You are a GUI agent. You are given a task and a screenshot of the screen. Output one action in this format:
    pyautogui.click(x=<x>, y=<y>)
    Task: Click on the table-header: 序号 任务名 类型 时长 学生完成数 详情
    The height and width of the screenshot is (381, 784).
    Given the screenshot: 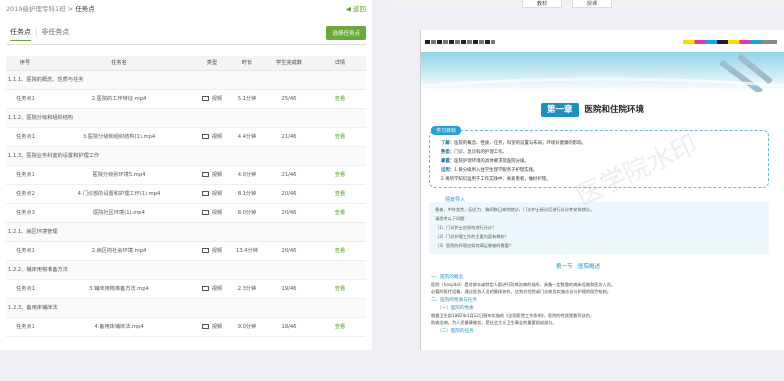 What is the action you would take?
    pyautogui.click(x=186, y=63)
    